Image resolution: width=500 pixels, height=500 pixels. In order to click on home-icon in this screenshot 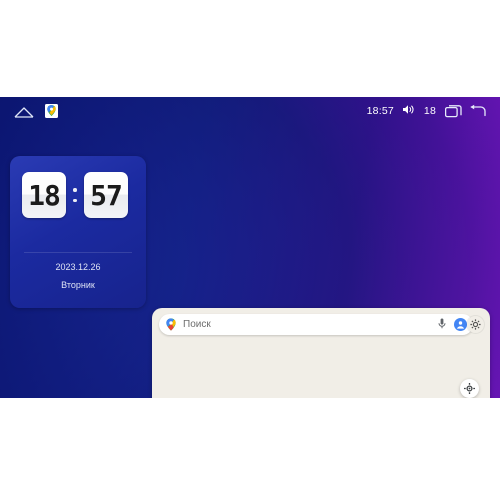, I will do `click(24, 111)`.